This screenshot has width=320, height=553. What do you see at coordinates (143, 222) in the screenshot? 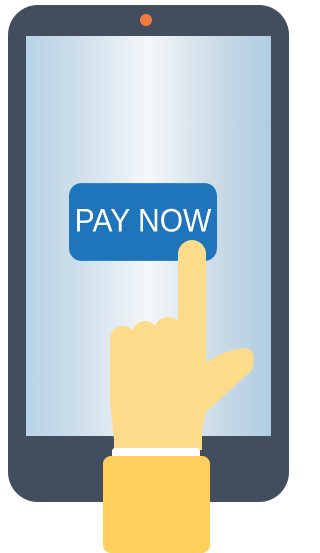
I see `pay-now-button: PAY NOW` at bounding box center [143, 222].